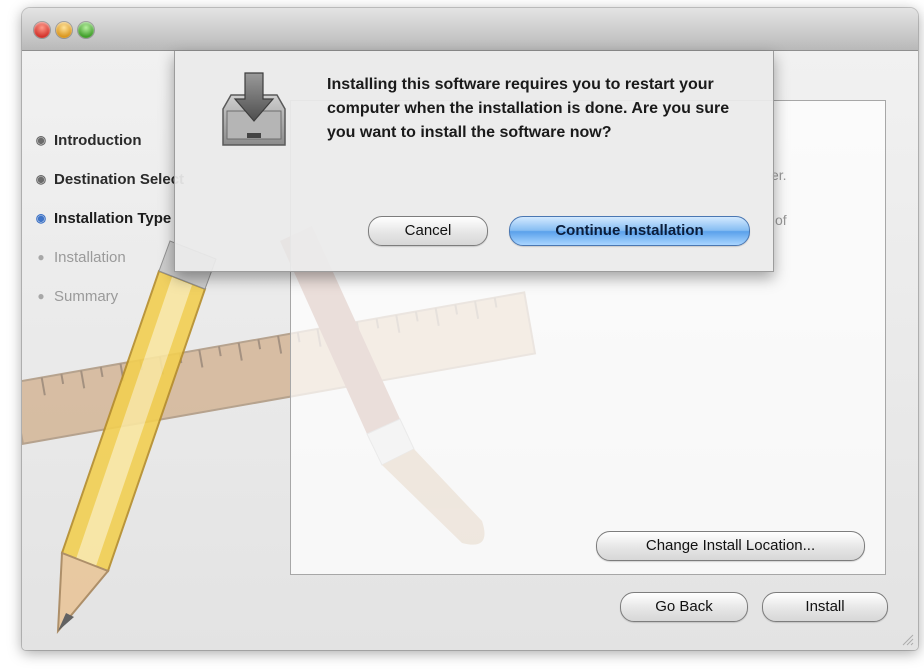 This screenshot has height=670, width=924. Describe the element at coordinates (428, 231) in the screenshot. I see `cancel-button: Cancel` at that location.